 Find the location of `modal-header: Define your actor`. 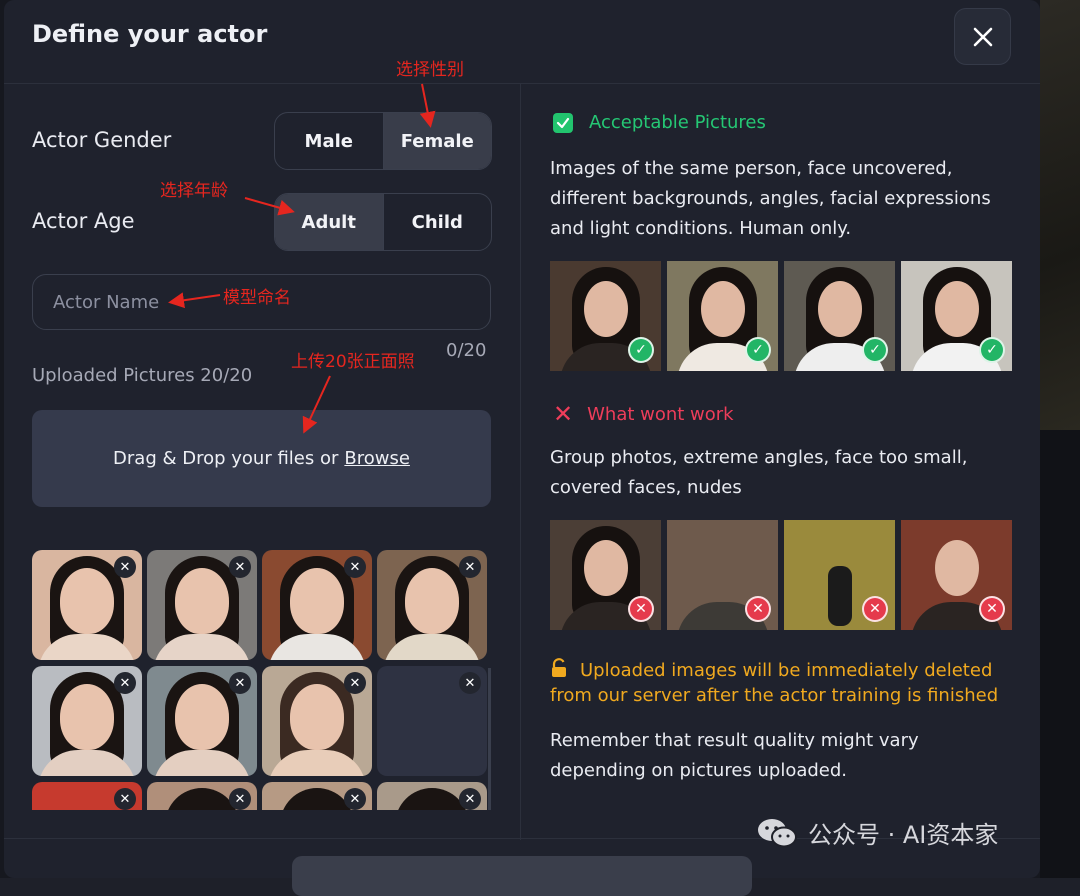

modal-header: Define your actor is located at coordinates (522, 42).